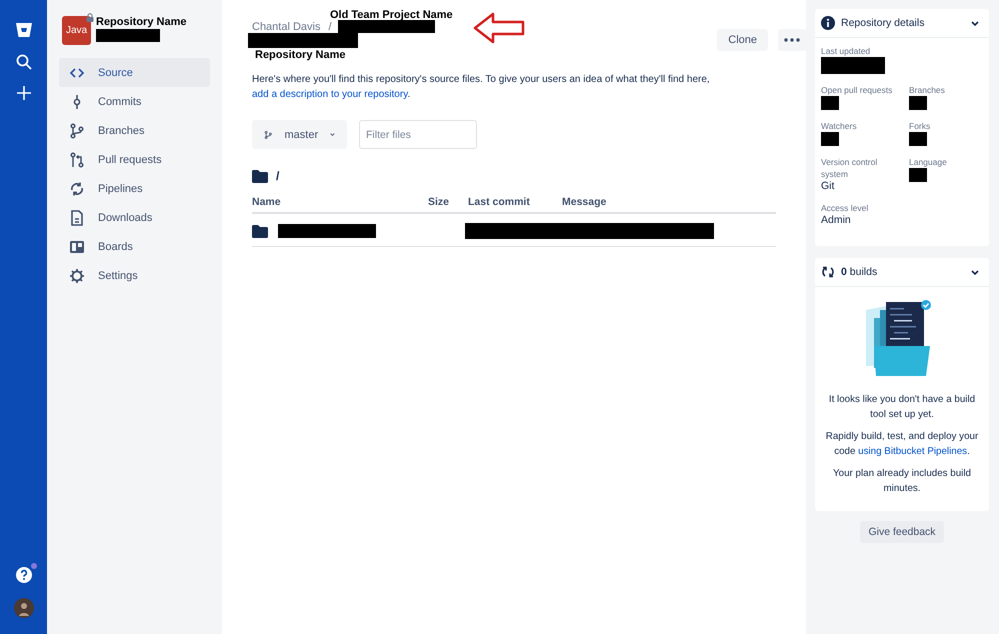 This screenshot has height=634, width=999. Describe the element at coordinates (299, 134) in the screenshot. I see `branch-dropdown: master` at that location.